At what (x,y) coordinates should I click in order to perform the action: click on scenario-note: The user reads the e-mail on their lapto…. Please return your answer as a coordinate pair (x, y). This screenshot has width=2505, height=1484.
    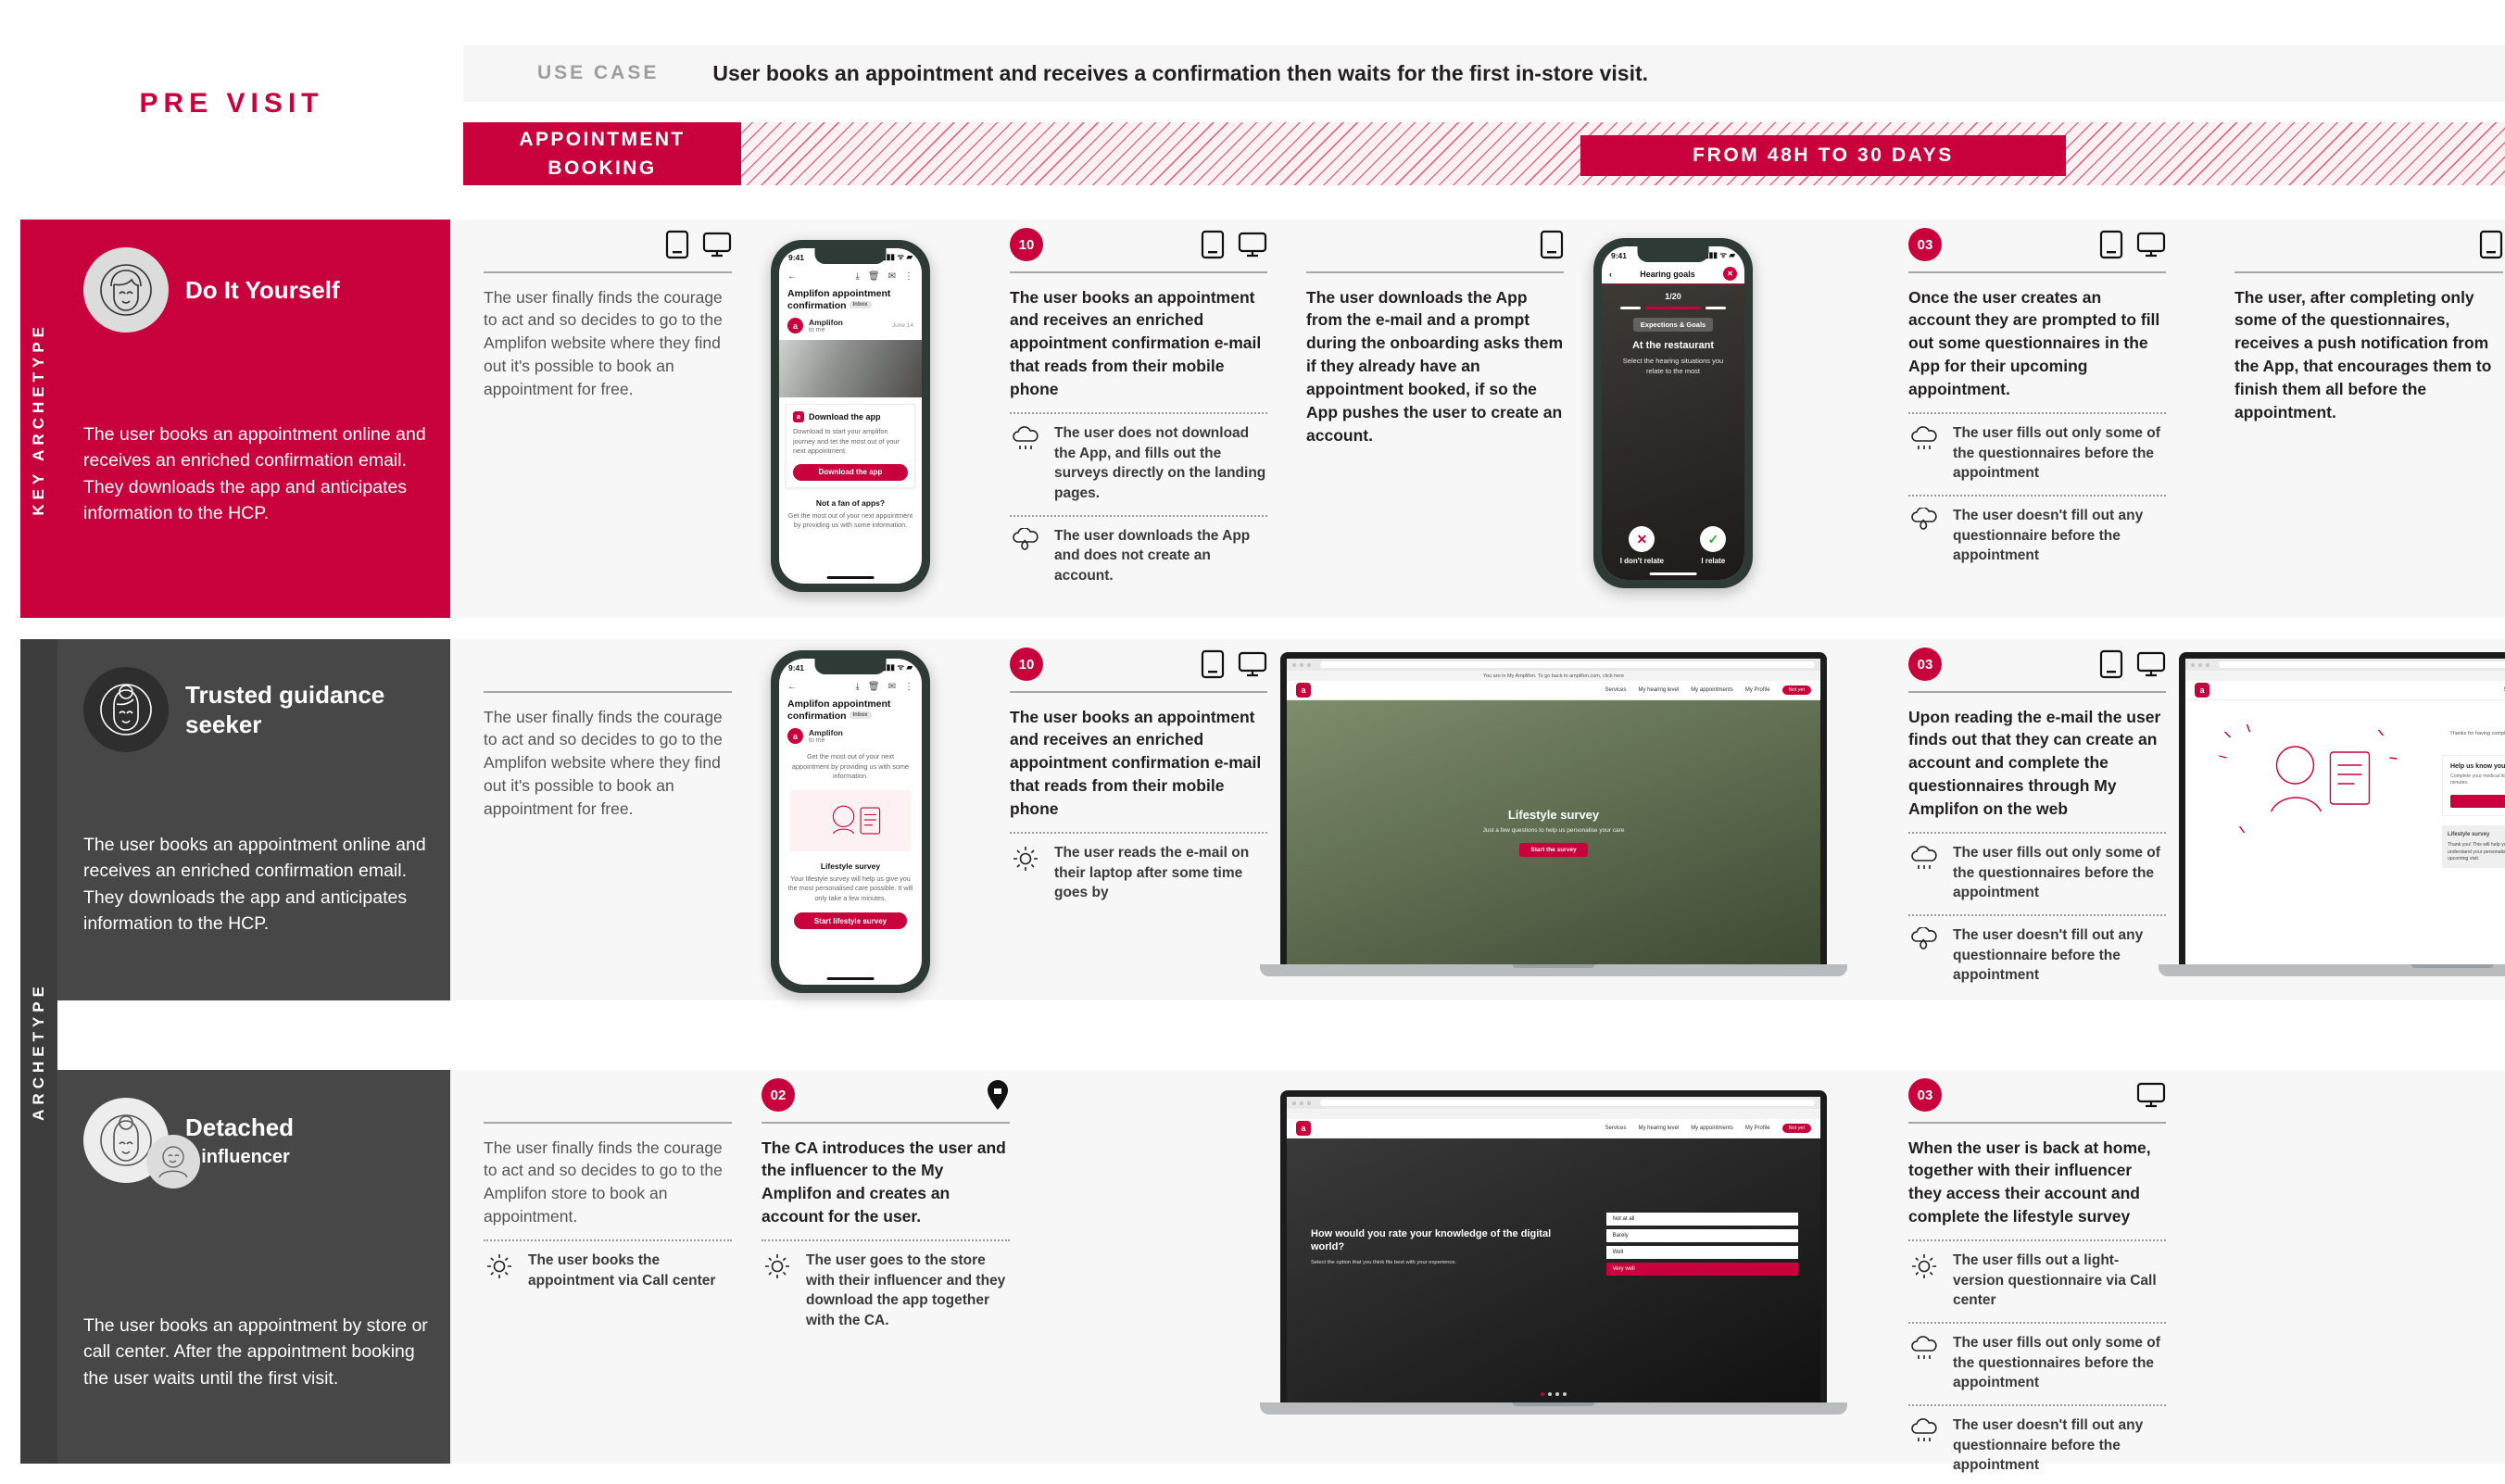
    Looking at the image, I should click on (1138, 873).